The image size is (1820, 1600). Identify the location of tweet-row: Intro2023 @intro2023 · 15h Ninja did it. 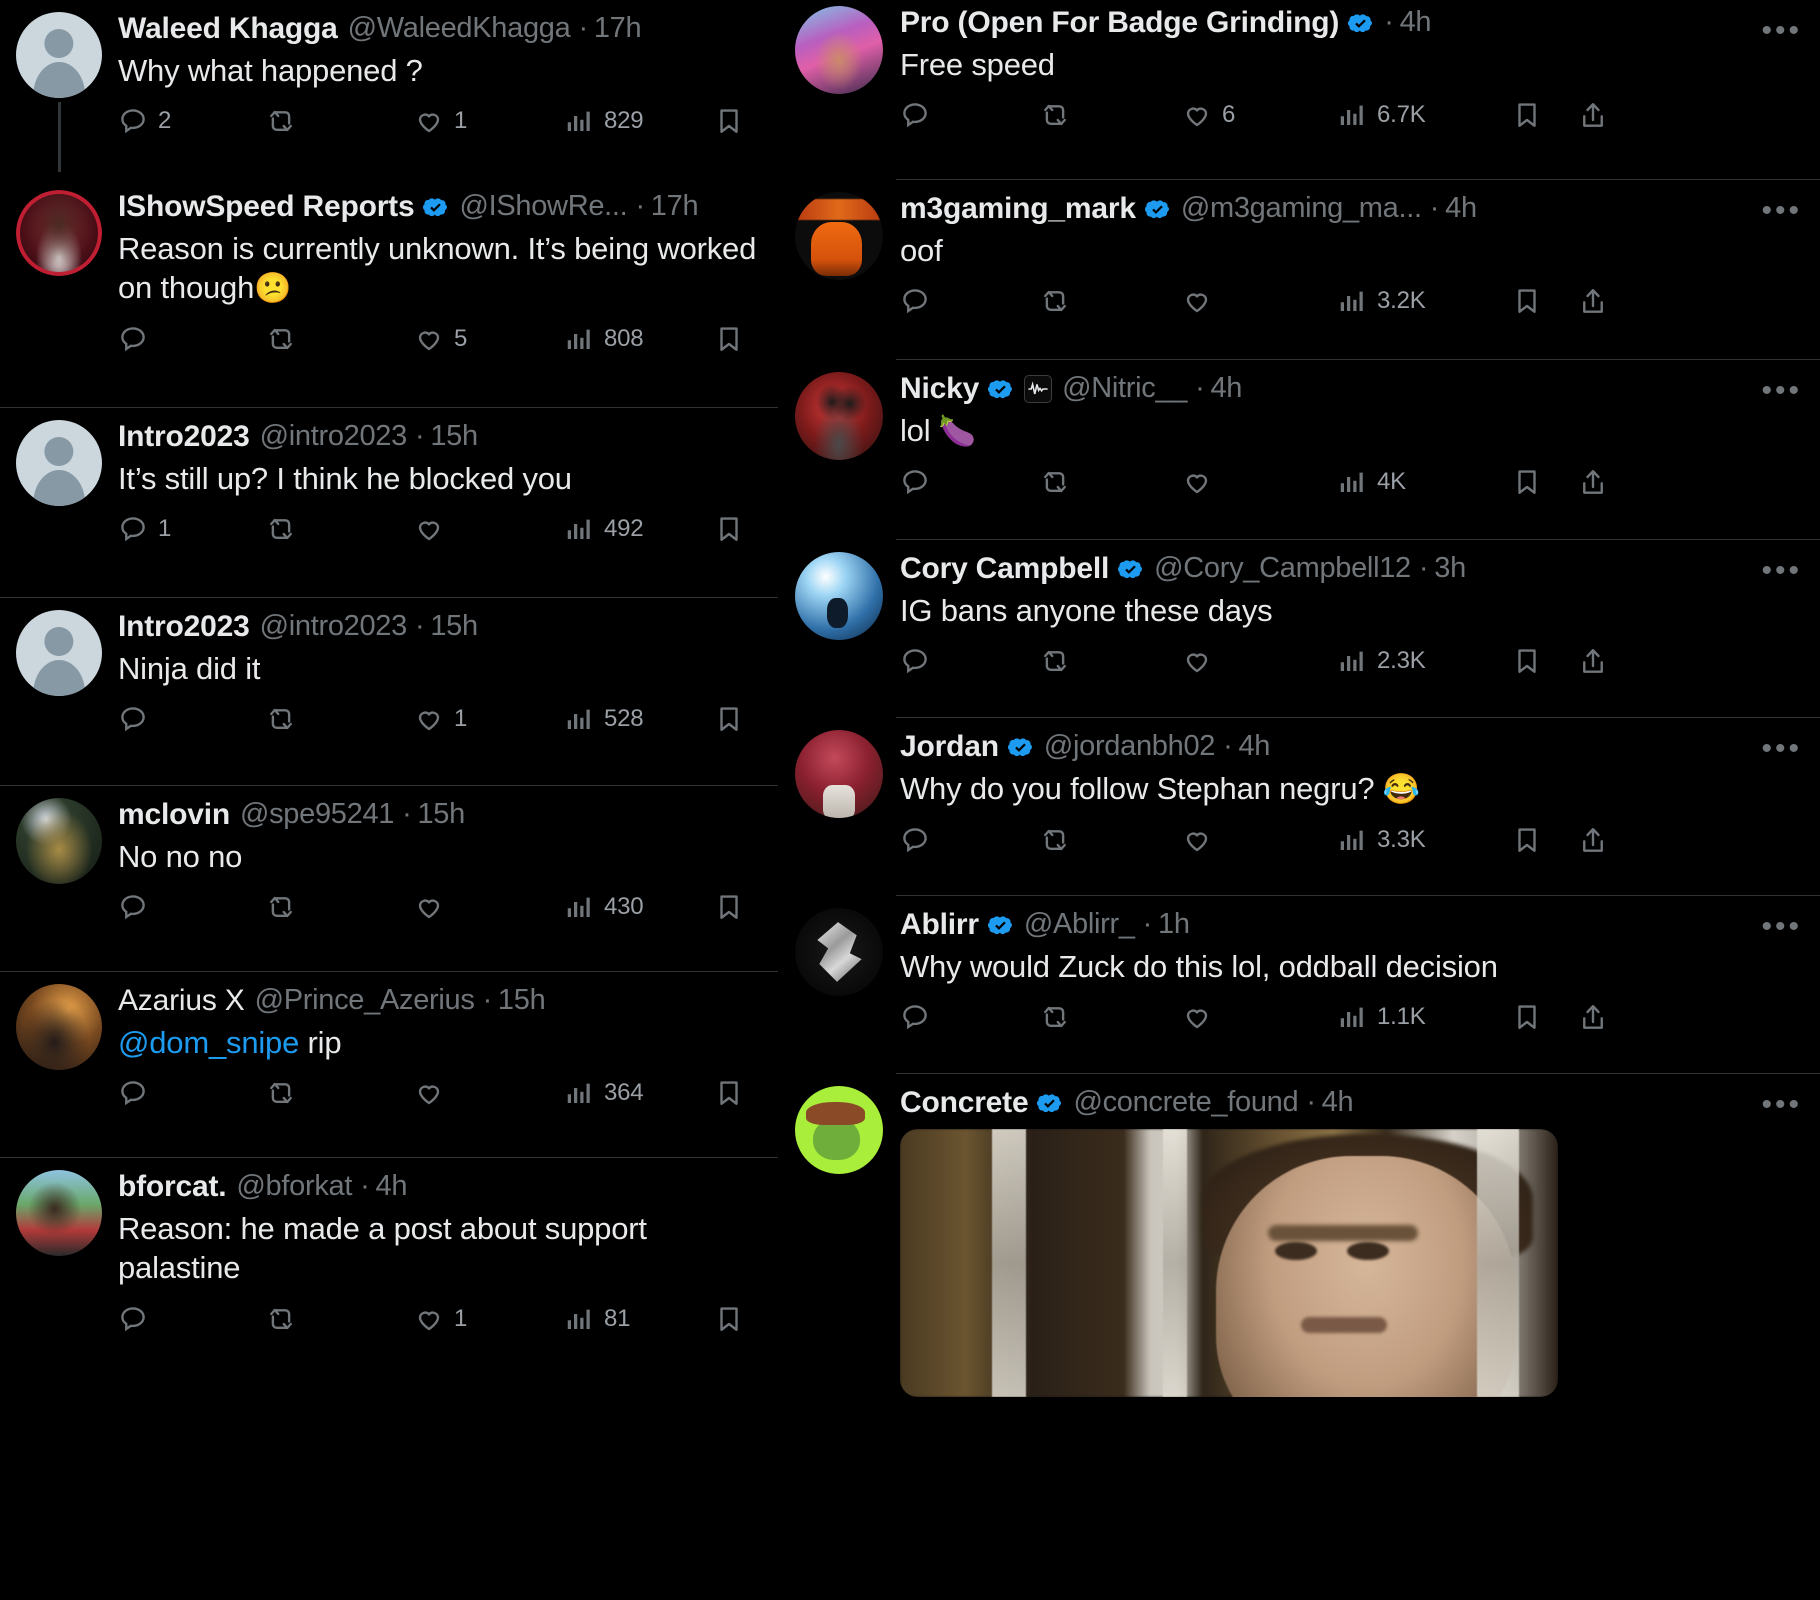
(389, 692).